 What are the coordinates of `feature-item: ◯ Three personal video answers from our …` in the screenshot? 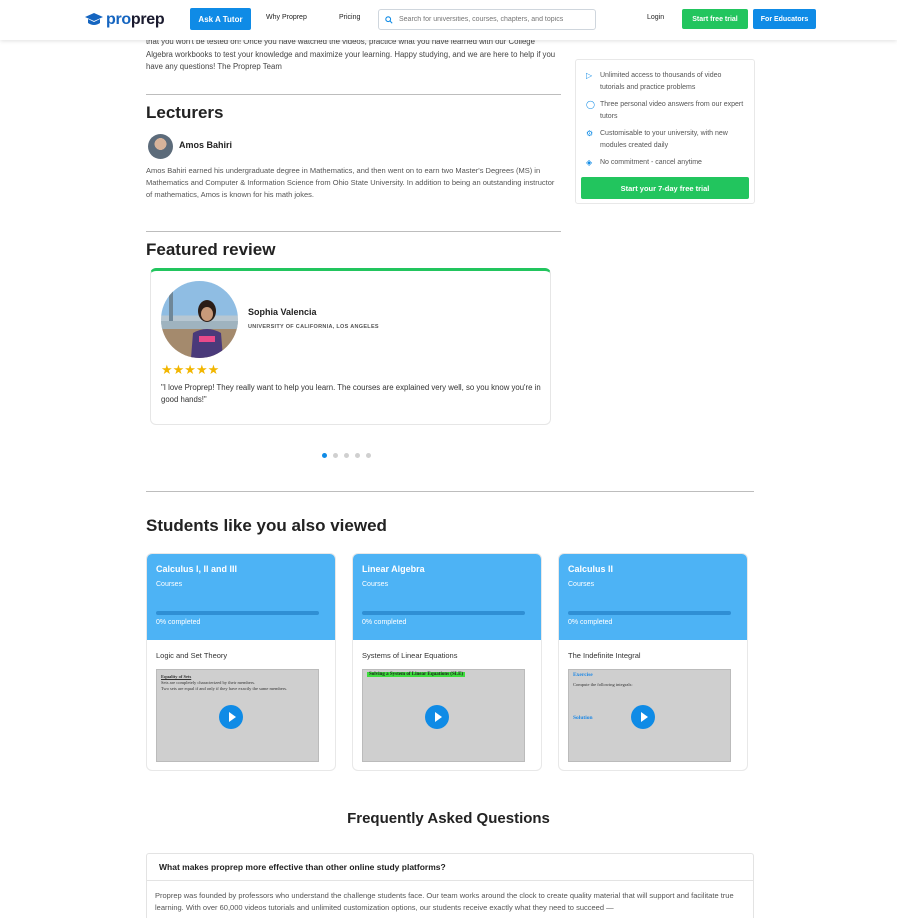 It's located at (666, 110).